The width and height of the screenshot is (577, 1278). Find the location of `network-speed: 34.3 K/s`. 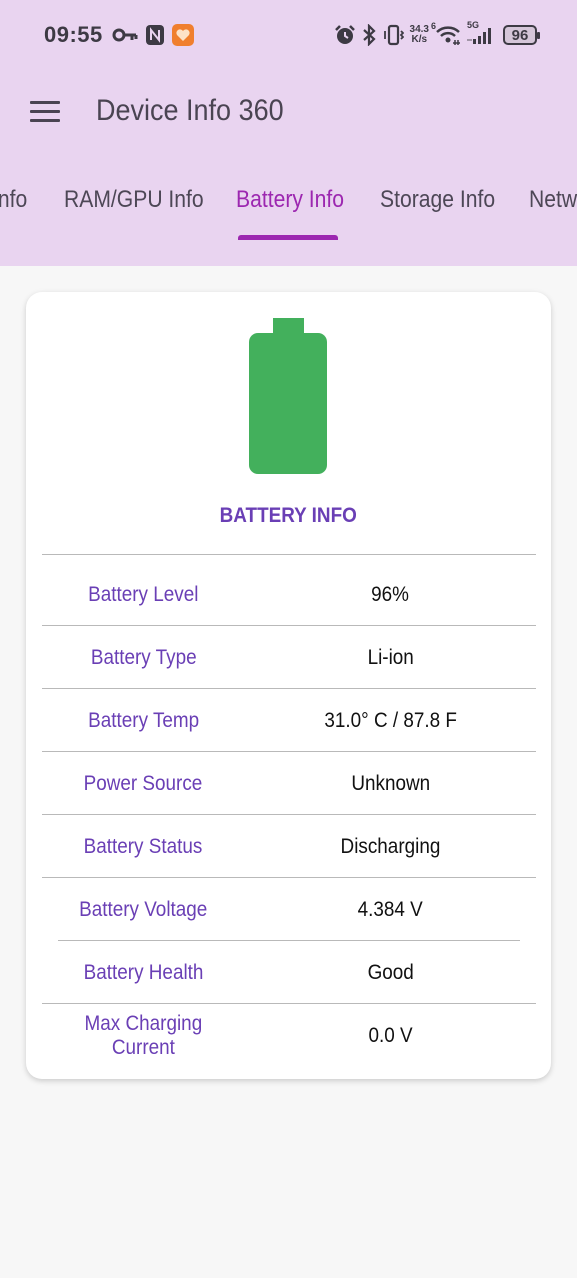

network-speed: 34.3 K/s is located at coordinates (419, 34).